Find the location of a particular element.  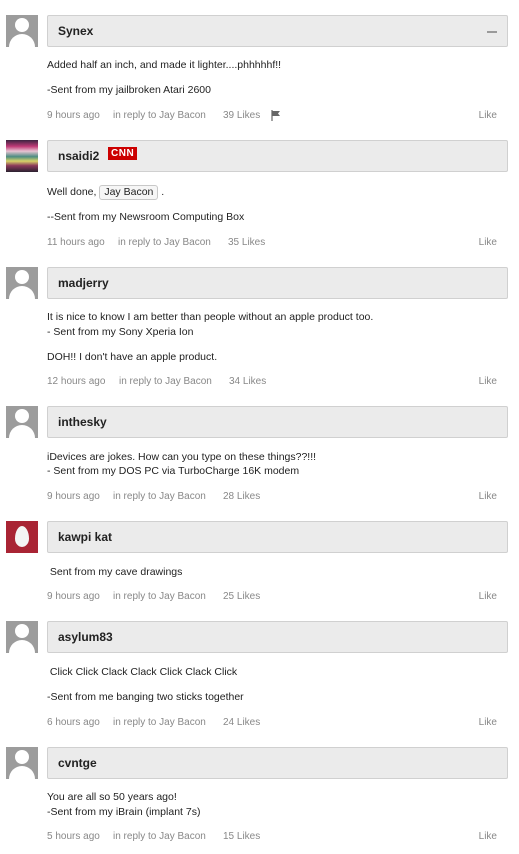

egg-icon is located at coordinates (22, 536).